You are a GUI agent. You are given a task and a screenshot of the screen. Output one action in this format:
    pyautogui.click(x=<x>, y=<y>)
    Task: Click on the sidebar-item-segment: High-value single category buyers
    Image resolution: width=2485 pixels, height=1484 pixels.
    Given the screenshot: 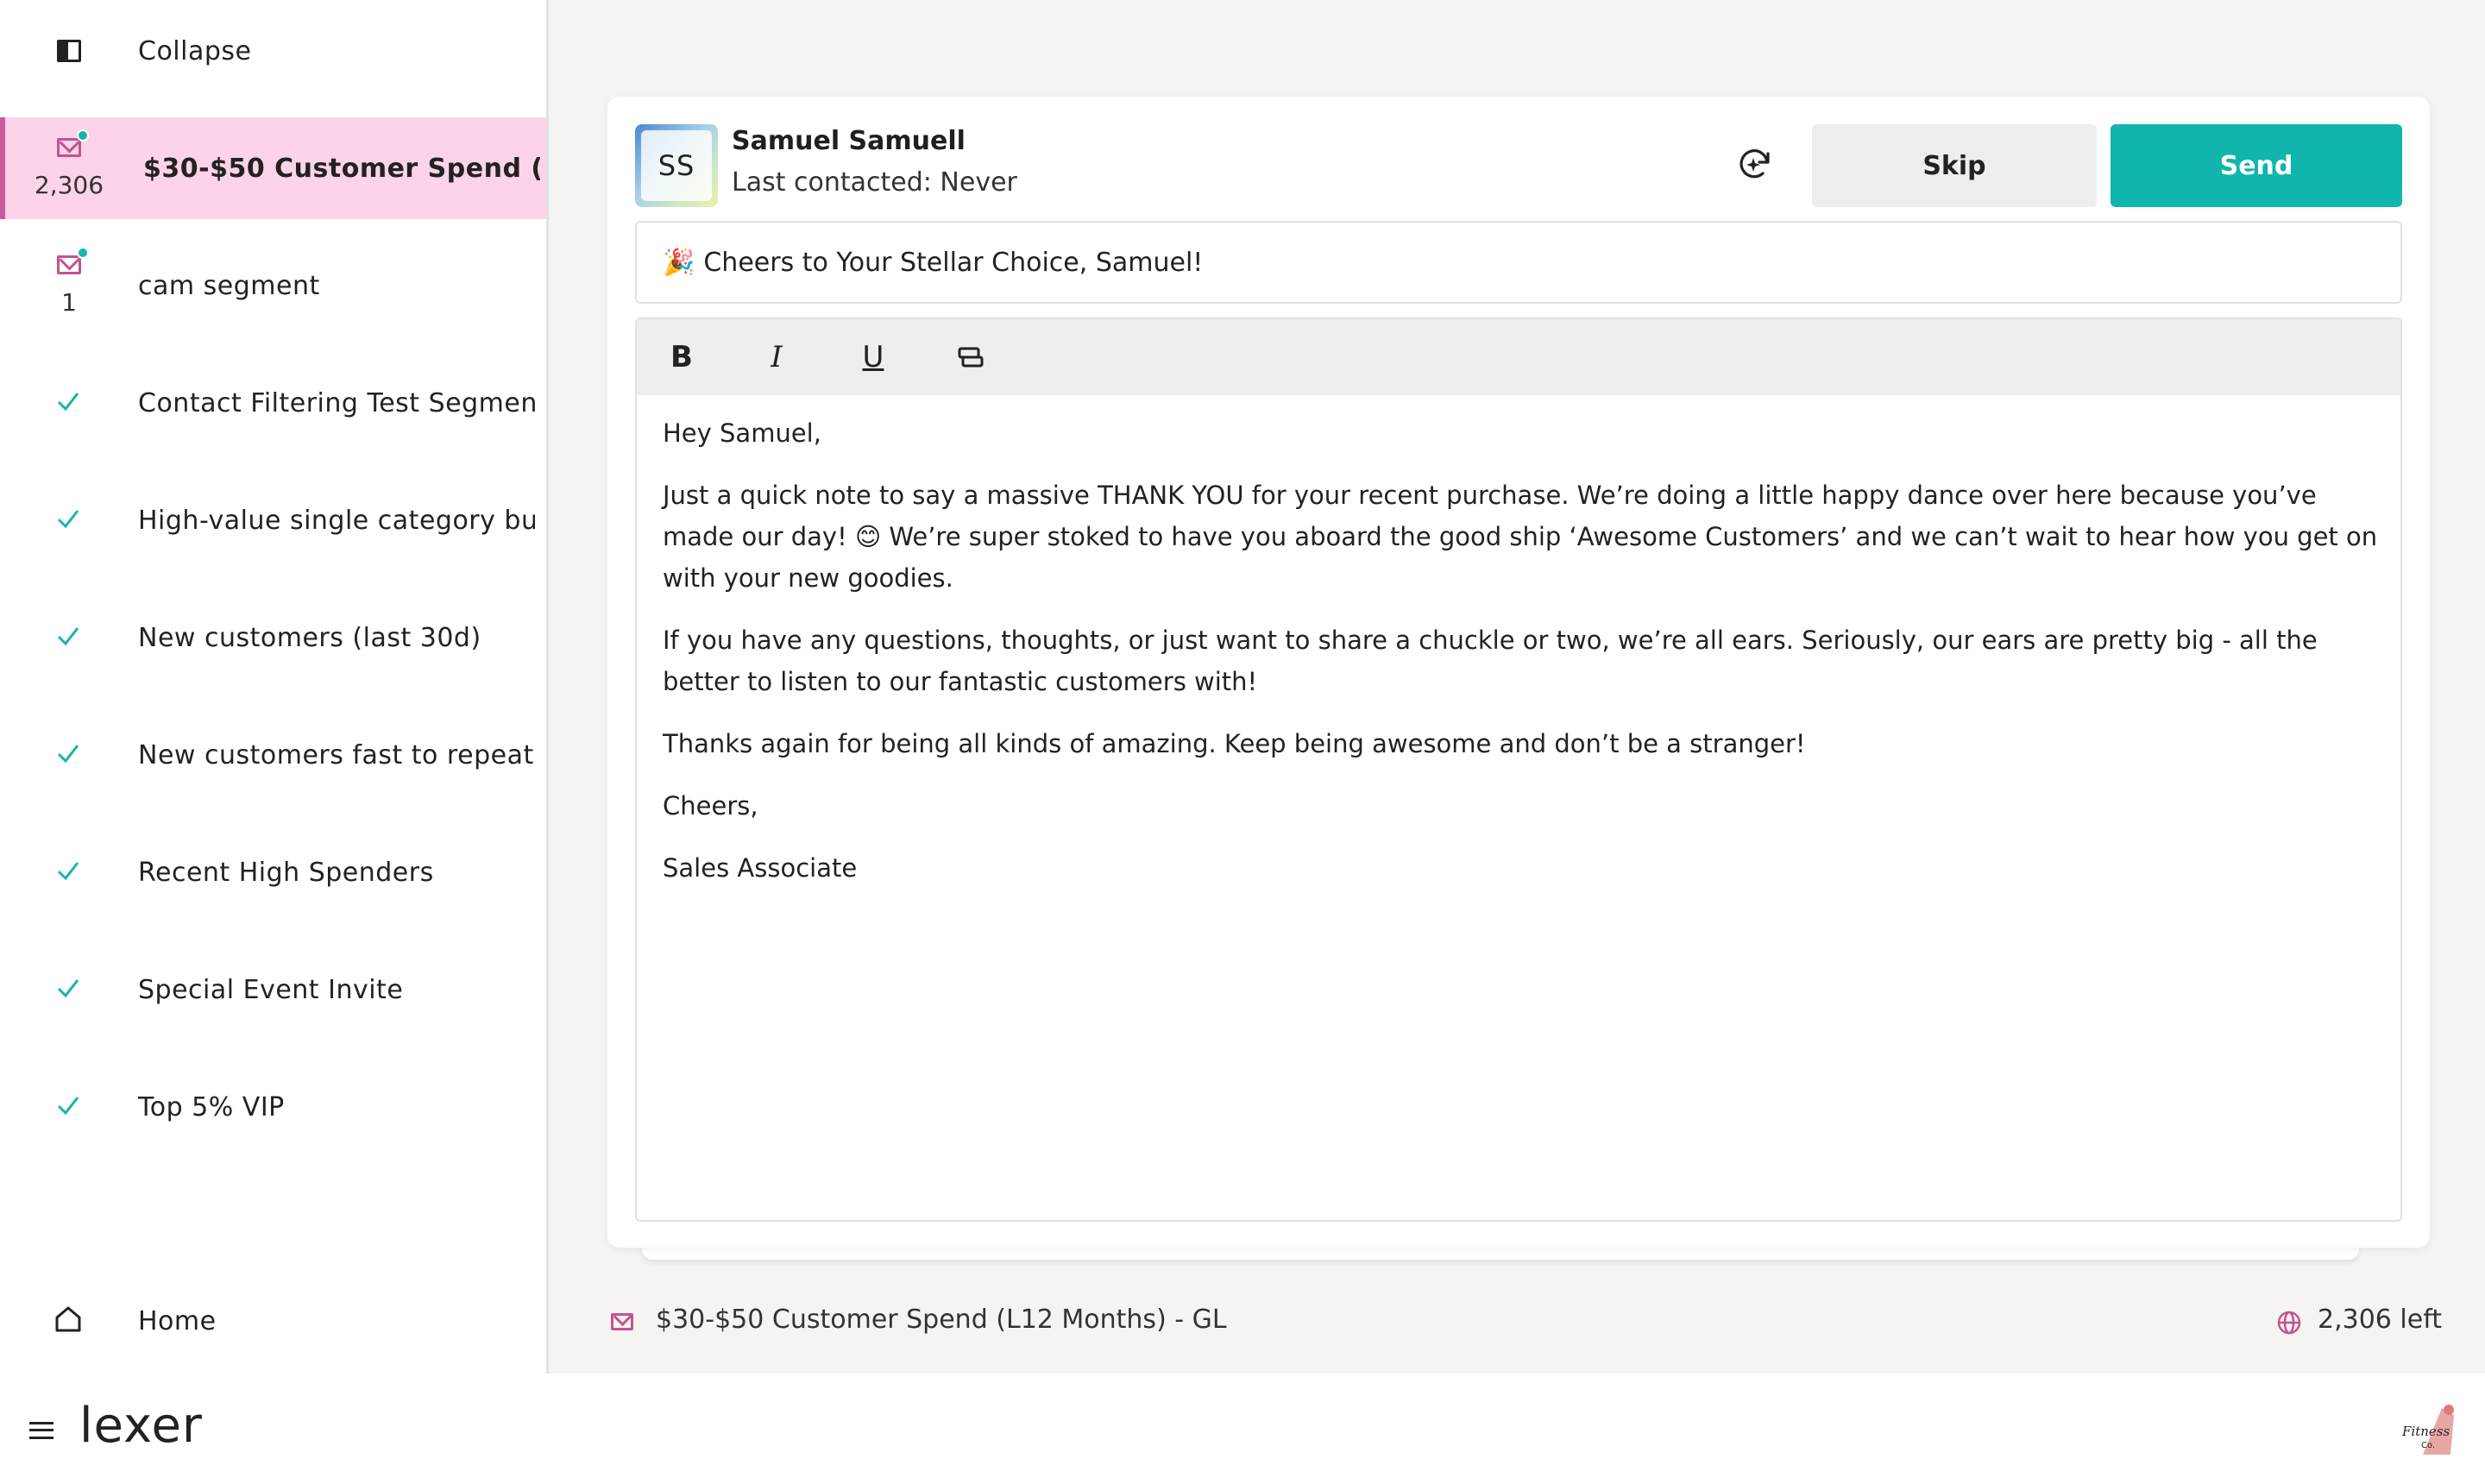 What is the action you would take?
    pyautogui.click(x=273, y=520)
    